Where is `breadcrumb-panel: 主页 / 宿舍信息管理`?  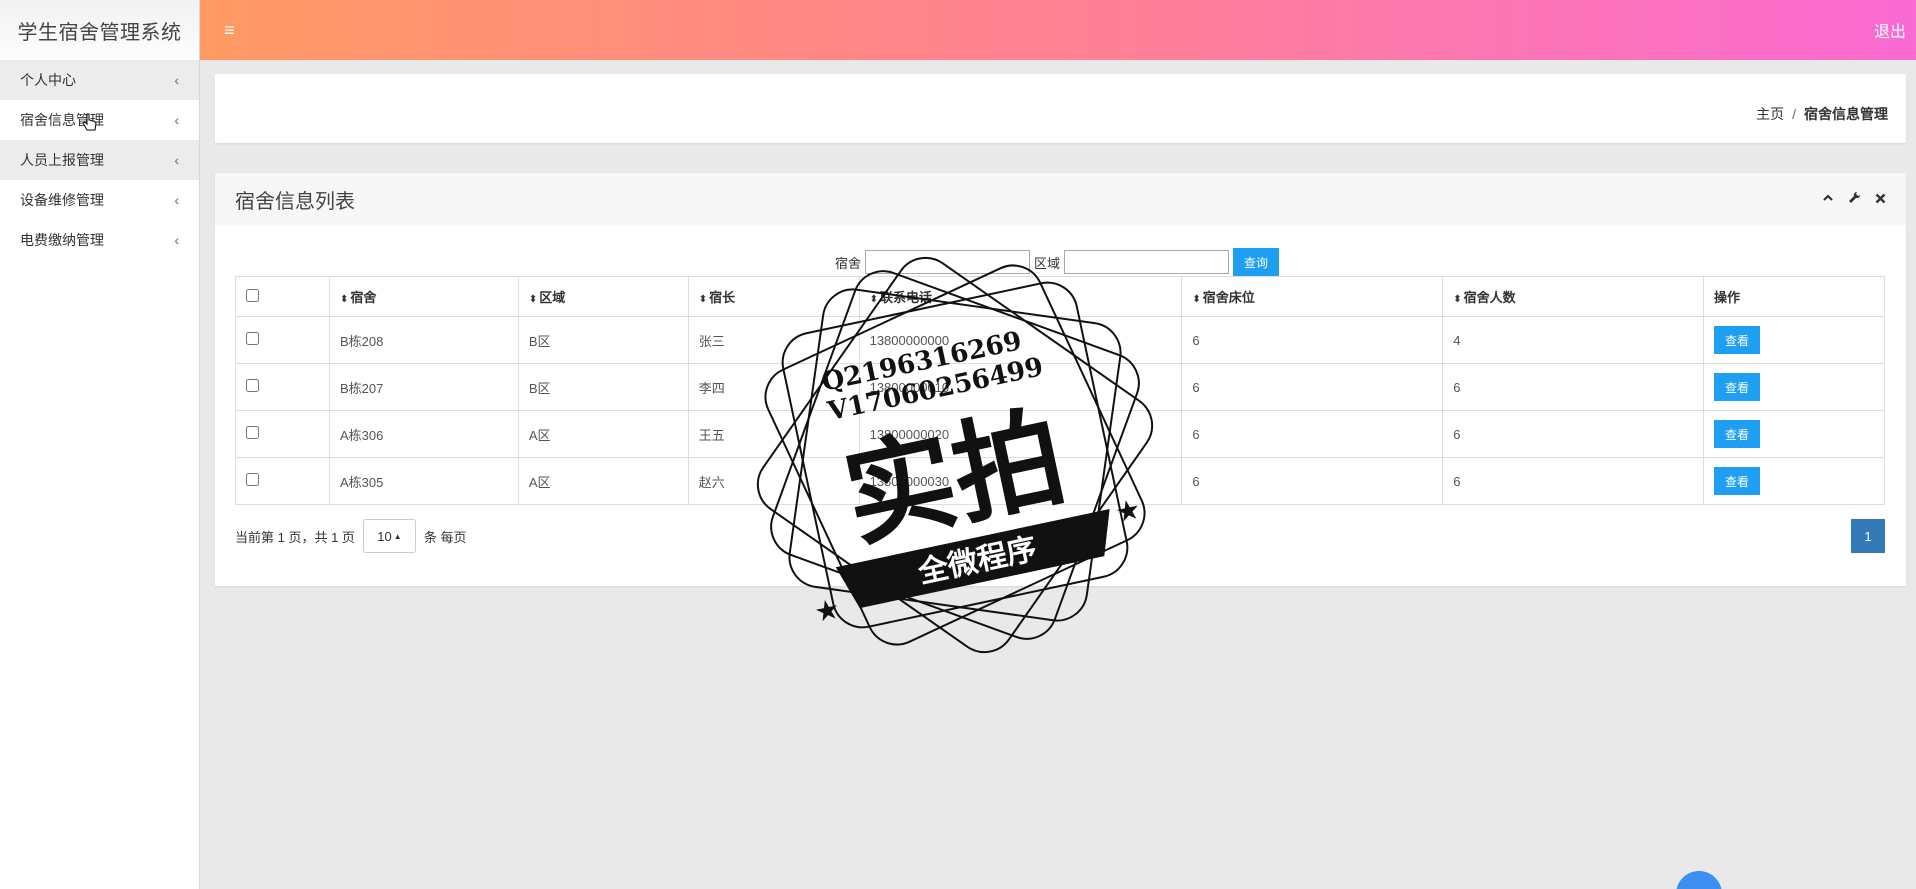
breadcrumb-panel: 主页 / 宿舍信息管理 is located at coordinates (1060, 108).